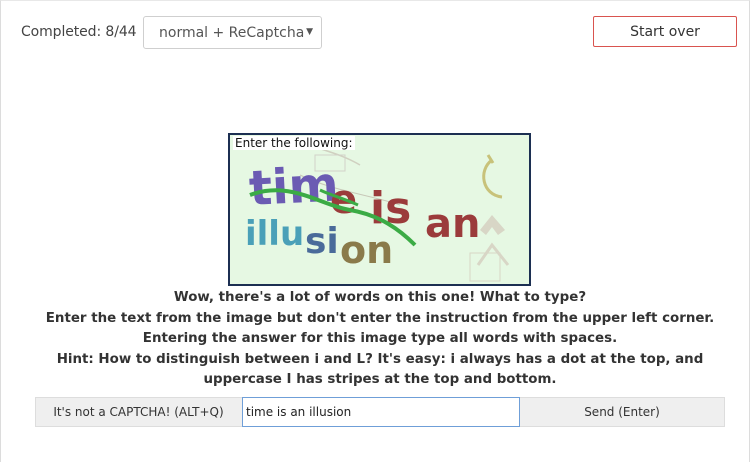 The width and height of the screenshot is (750, 463). I want to click on captcha-word-time: tim, so click(294, 186).